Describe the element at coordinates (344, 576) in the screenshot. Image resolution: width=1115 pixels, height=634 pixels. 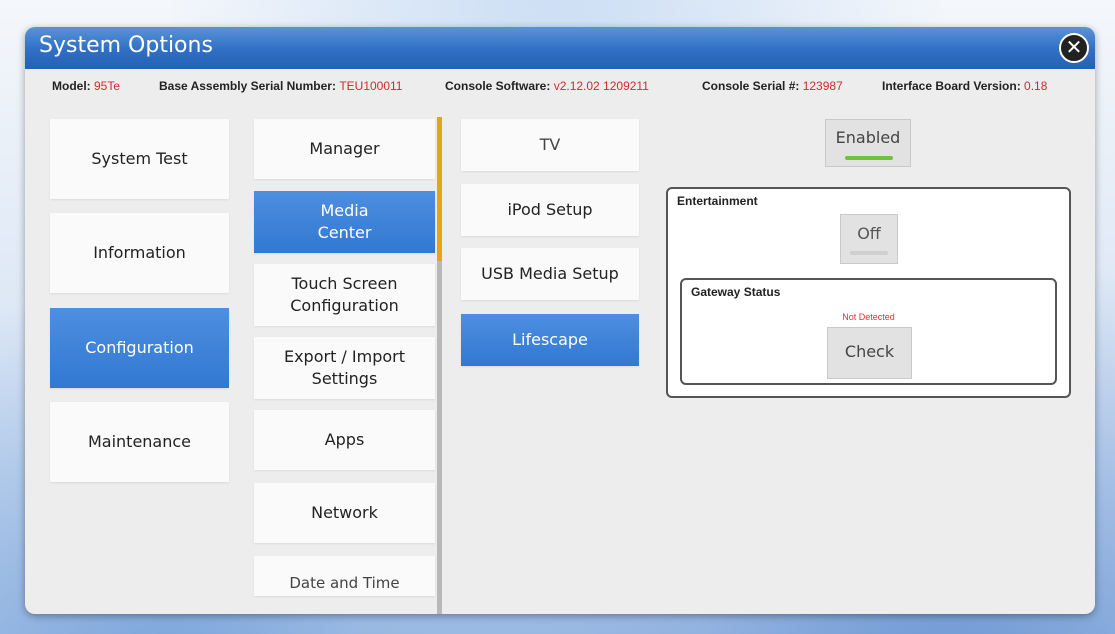
I see `submenu-date-and-time: Date and Time` at that location.